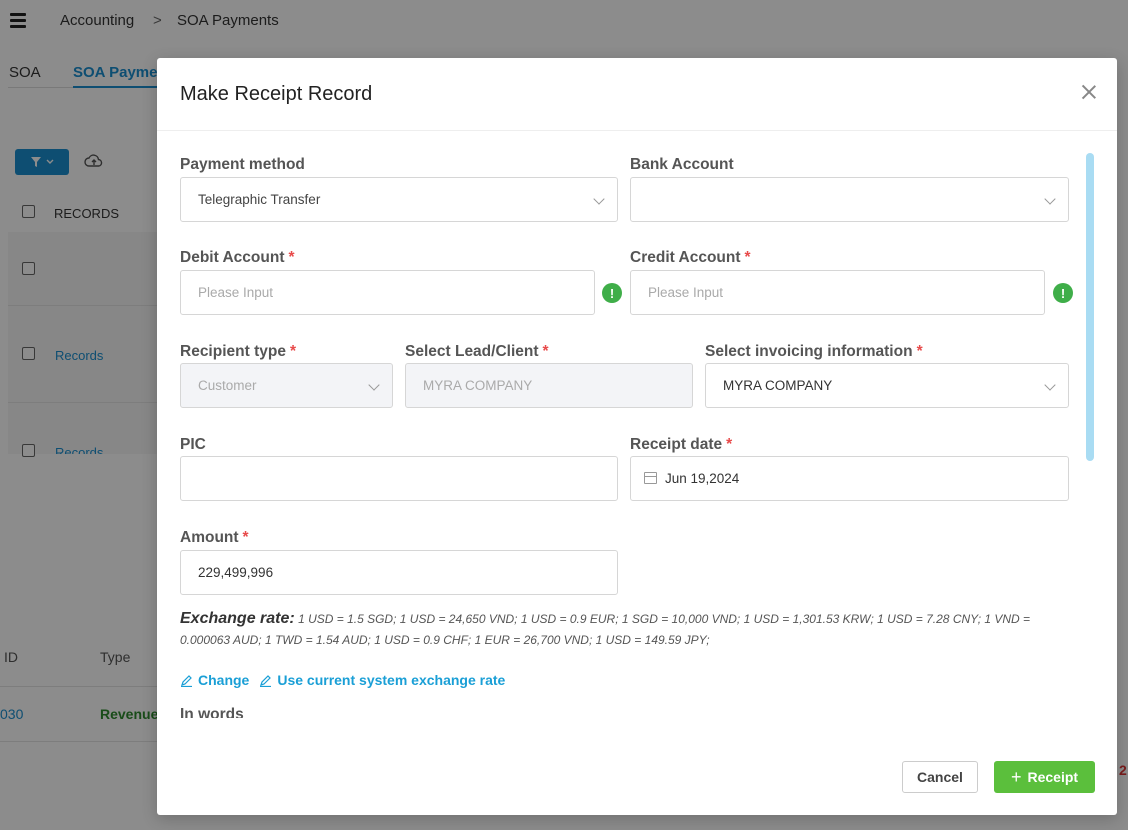 This screenshot has height=830, width=1128. What do you see at coordinates (399, 199) in the screenshot?
I see `payment-method-select: Telegraphic Transfer` at bounding box center [399, 199].